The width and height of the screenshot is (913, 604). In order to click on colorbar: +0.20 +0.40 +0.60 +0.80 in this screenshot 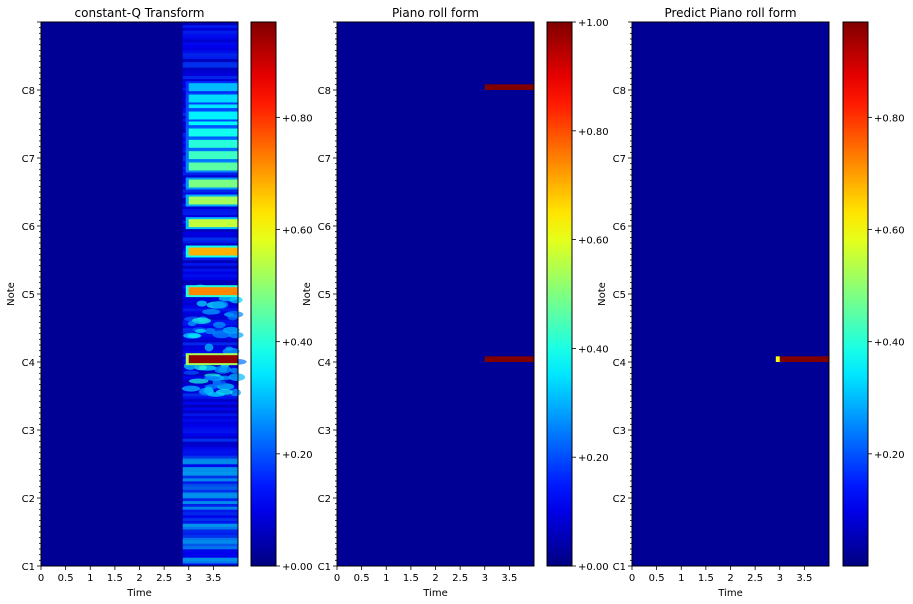, I will do `click(873, 294)`.